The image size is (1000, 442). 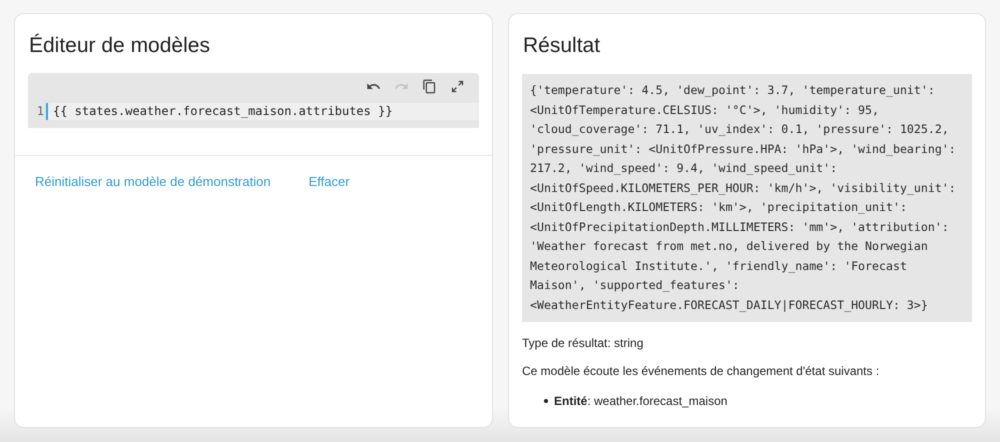 What do you see at coordinates (701, 371) in the screenshot?
I see `listener-description: Ce modèle écoute les événements de changement d'état suivants :` at bounding box center [701, 371].